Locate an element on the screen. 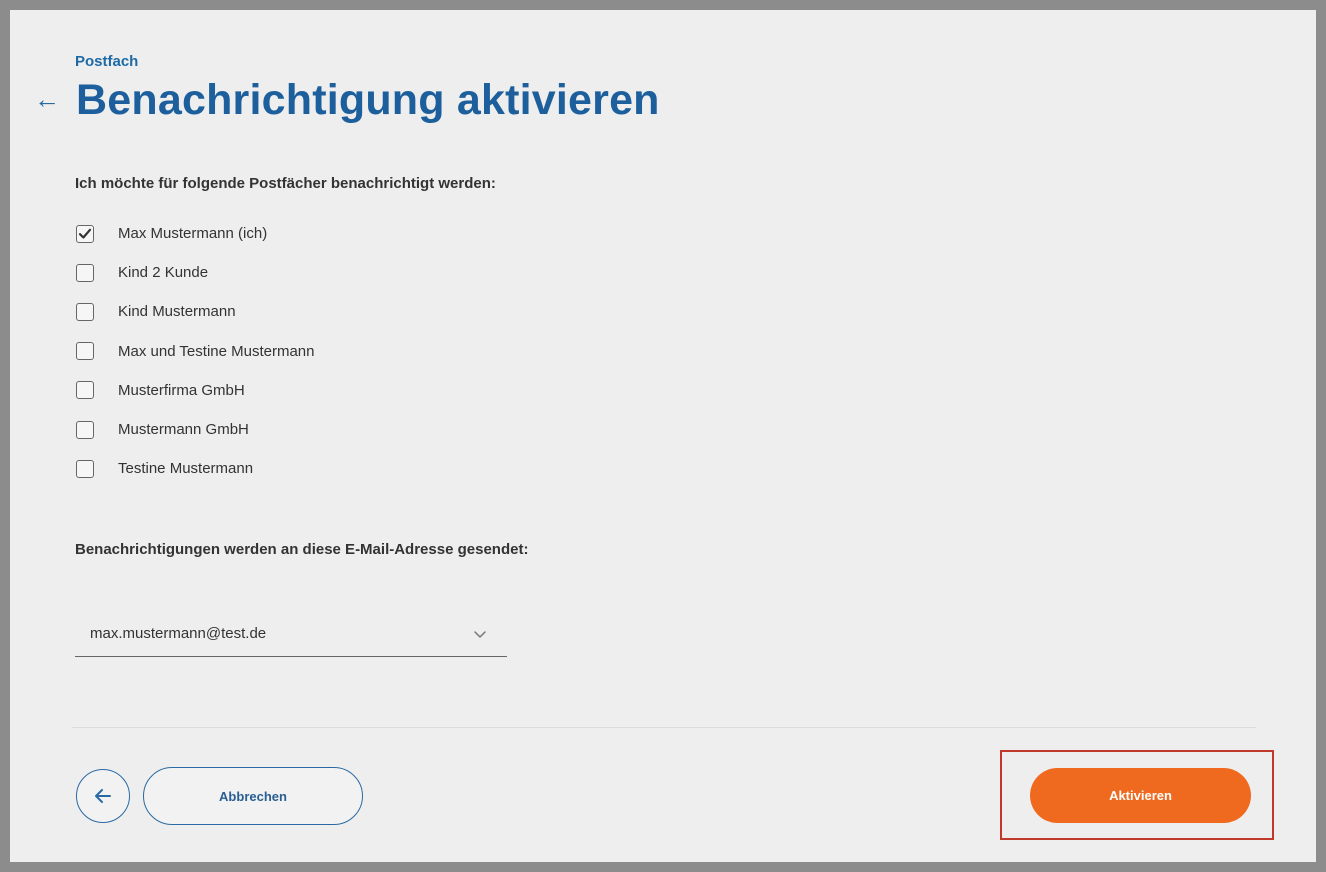 The height and width of the screenshot is (872, 1326). arrow-left-icon is located at coordinates (103, 796).